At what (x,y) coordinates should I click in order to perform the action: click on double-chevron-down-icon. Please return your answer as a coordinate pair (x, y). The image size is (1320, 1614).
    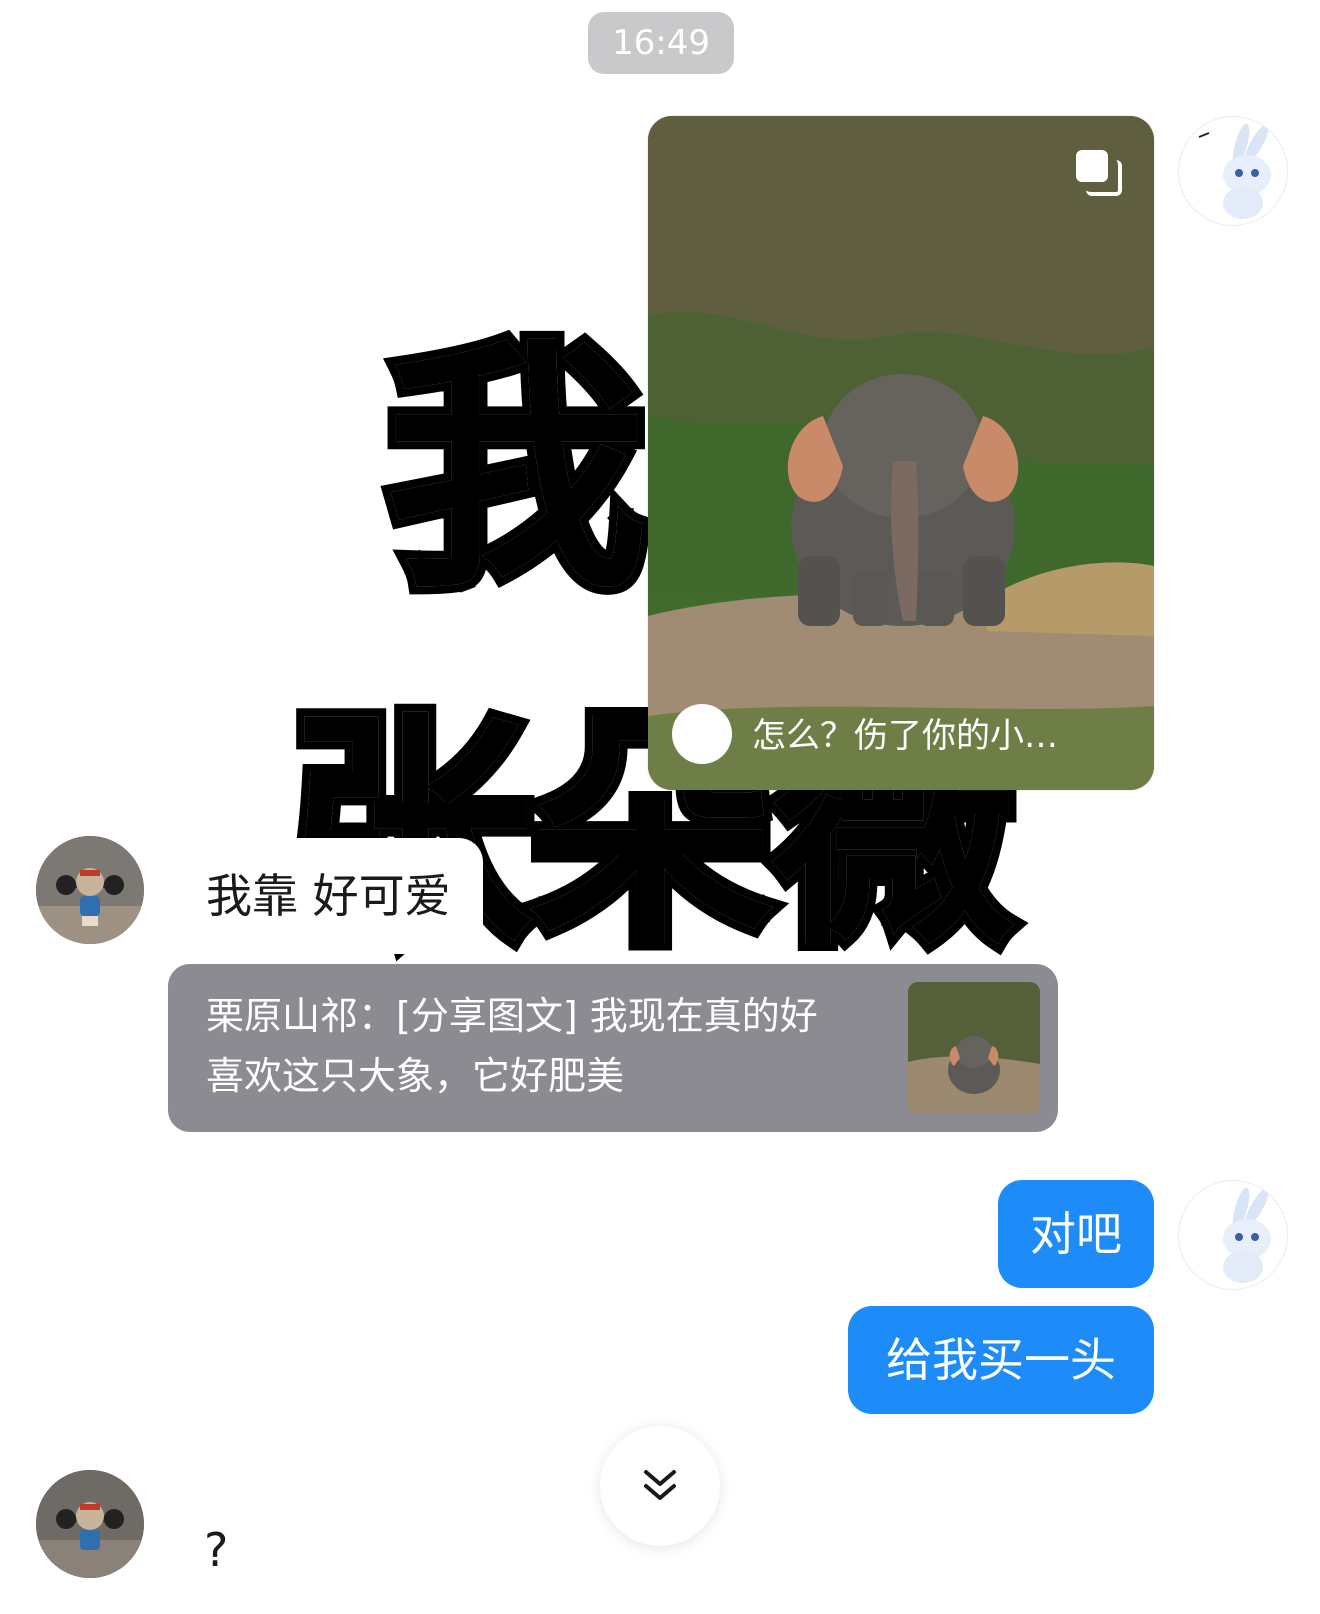
    Looking at the image, I should click on (660, 1485).